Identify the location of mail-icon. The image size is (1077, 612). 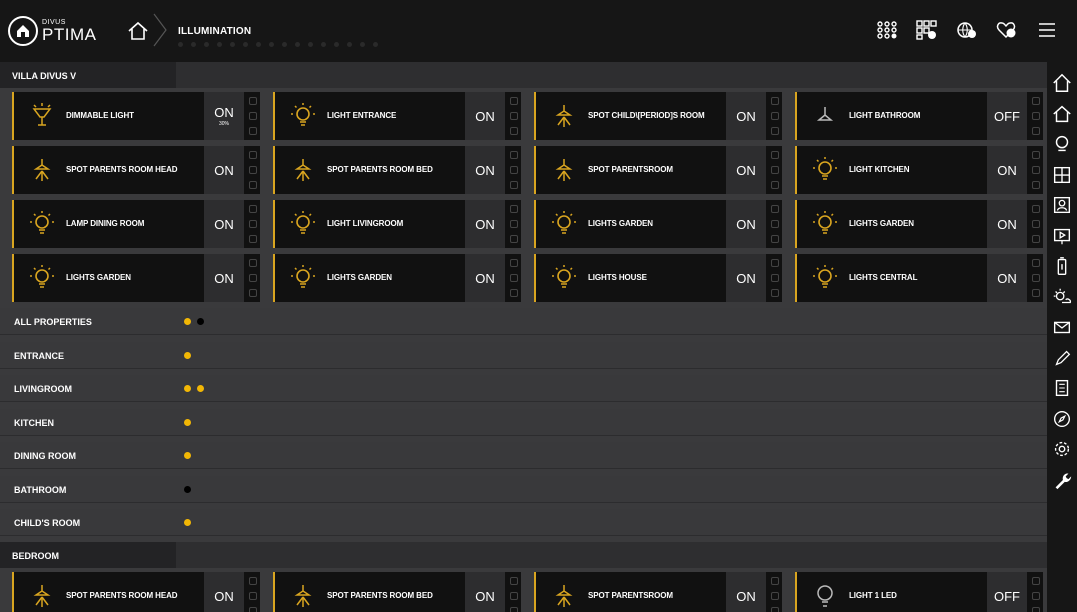
(1062, 327).